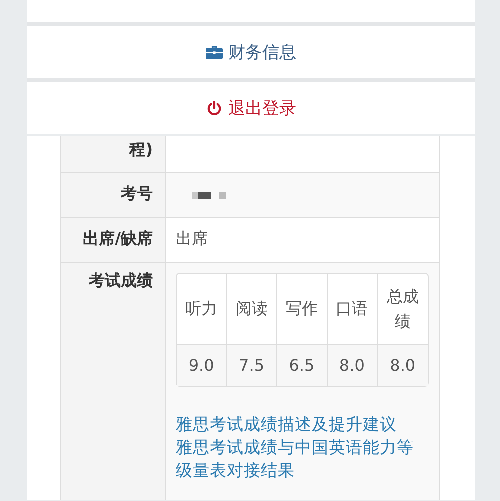 This screenshot has height=501, width=500. Describe the element at coordinates (252, 365) in the screenshot. I see `score-cell: 7.5` at that location.